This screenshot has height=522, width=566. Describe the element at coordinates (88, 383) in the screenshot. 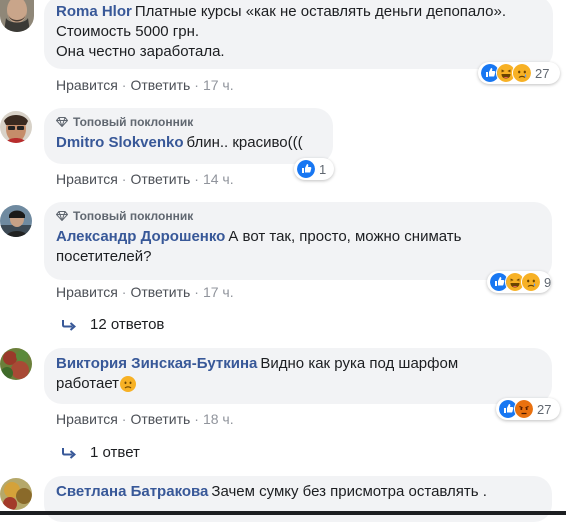

I see `comment-text: работает` at that location.